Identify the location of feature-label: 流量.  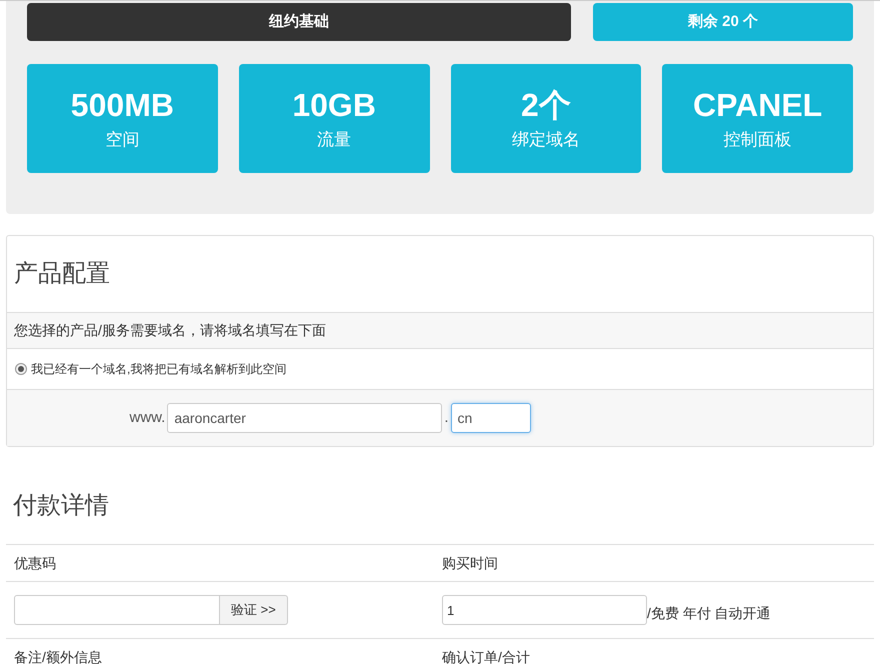
(334, 139).